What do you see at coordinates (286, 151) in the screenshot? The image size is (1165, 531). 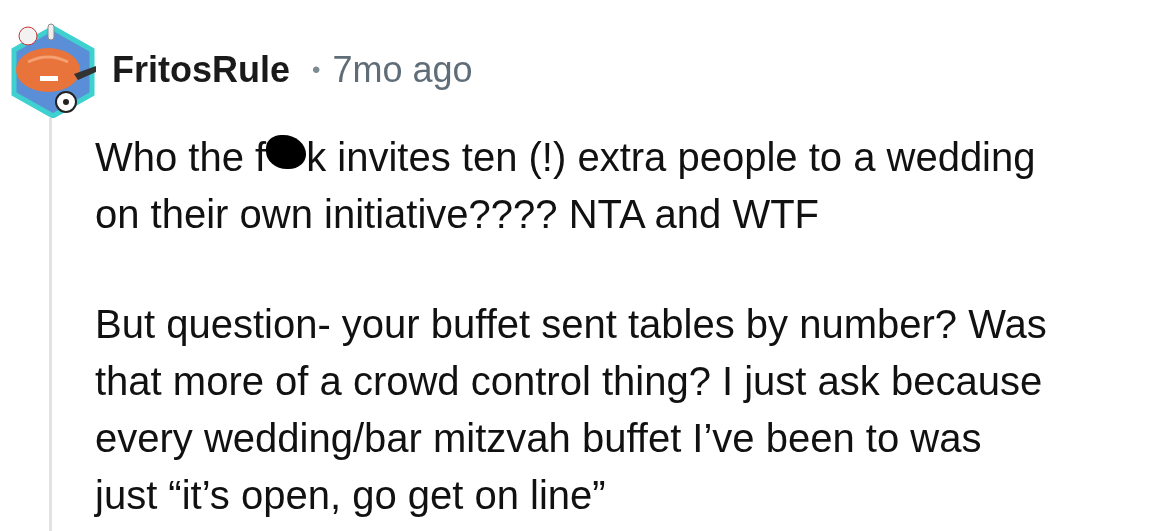 I see `censor-blot` at bounding box center [286, 151].